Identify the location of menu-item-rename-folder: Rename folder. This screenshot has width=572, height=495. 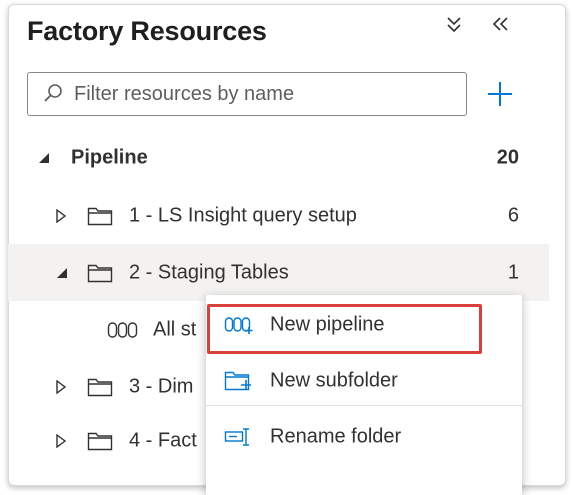
(364, 437).